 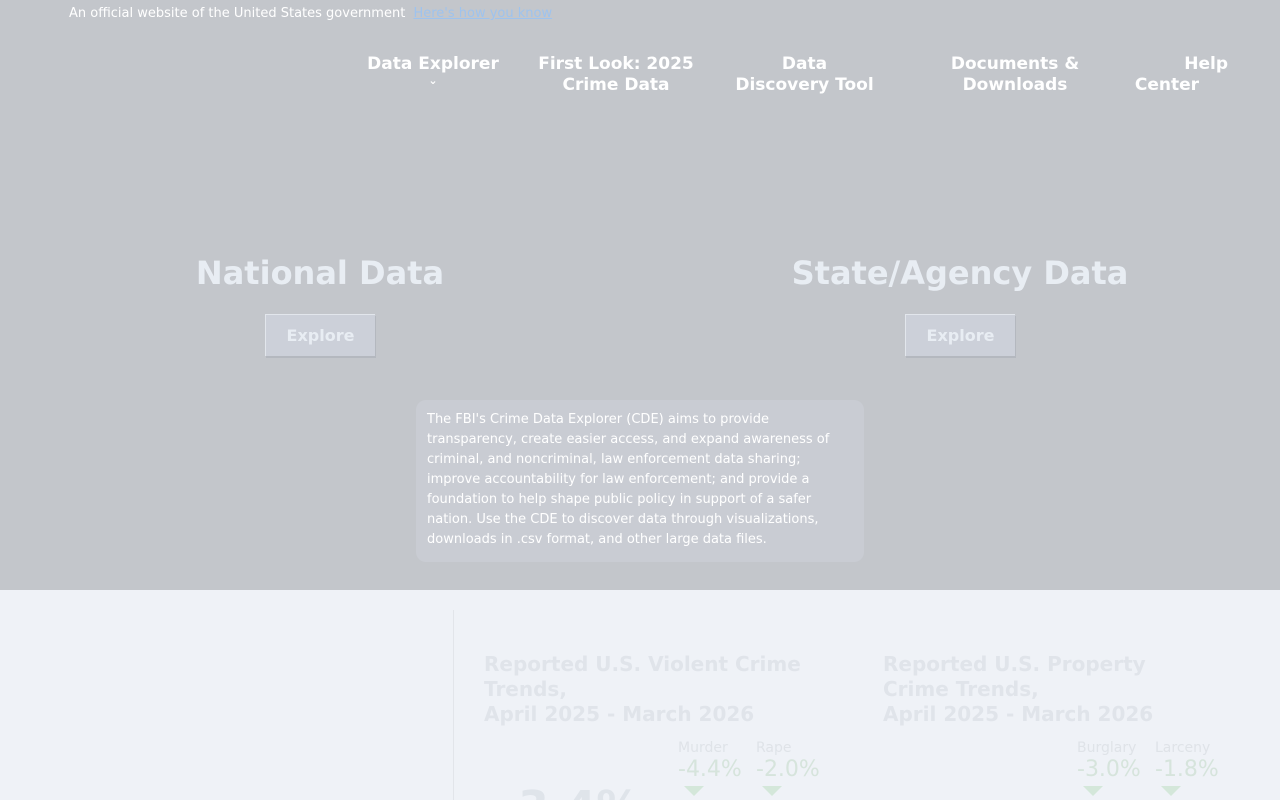 What do you see at coordinates (320, 335) in the screenshot?
I see `national-explore-button: Explore` at bounding box center [320, 335].